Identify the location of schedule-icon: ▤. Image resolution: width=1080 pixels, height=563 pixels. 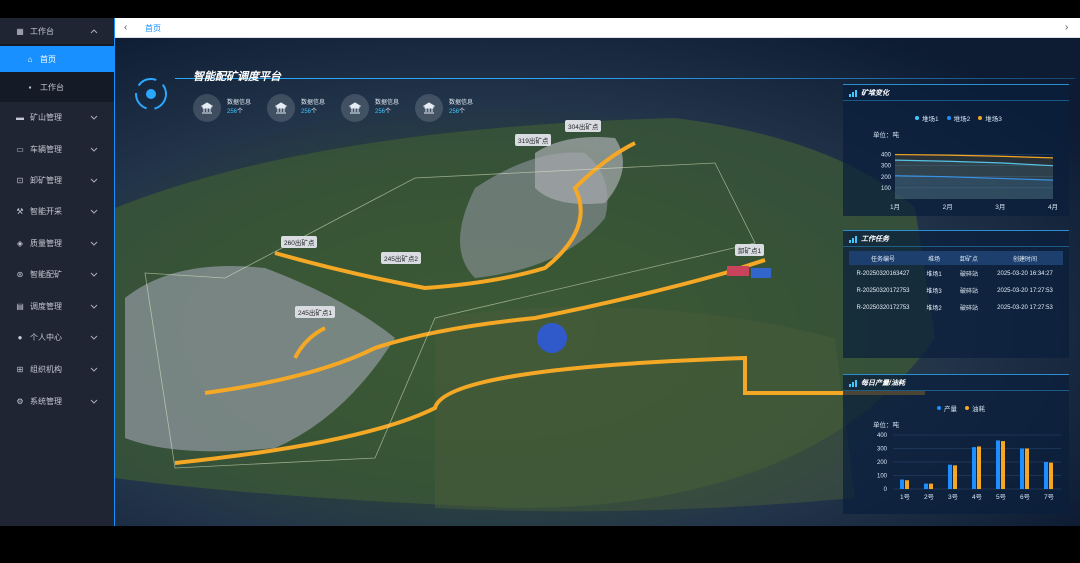
(20, 306).